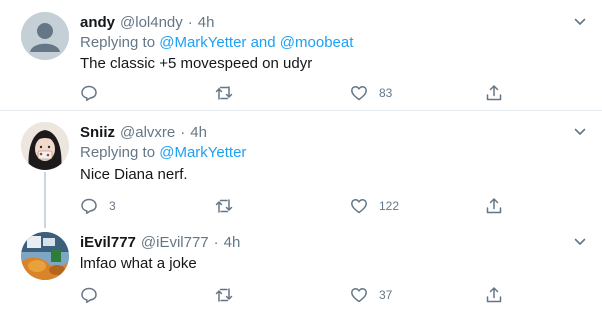 The image size is (602, 312). What do you see at coordinates (305, 206) in the screenshot?
I see `tweet-actions: 3 122` at bounding box center [305, 206].